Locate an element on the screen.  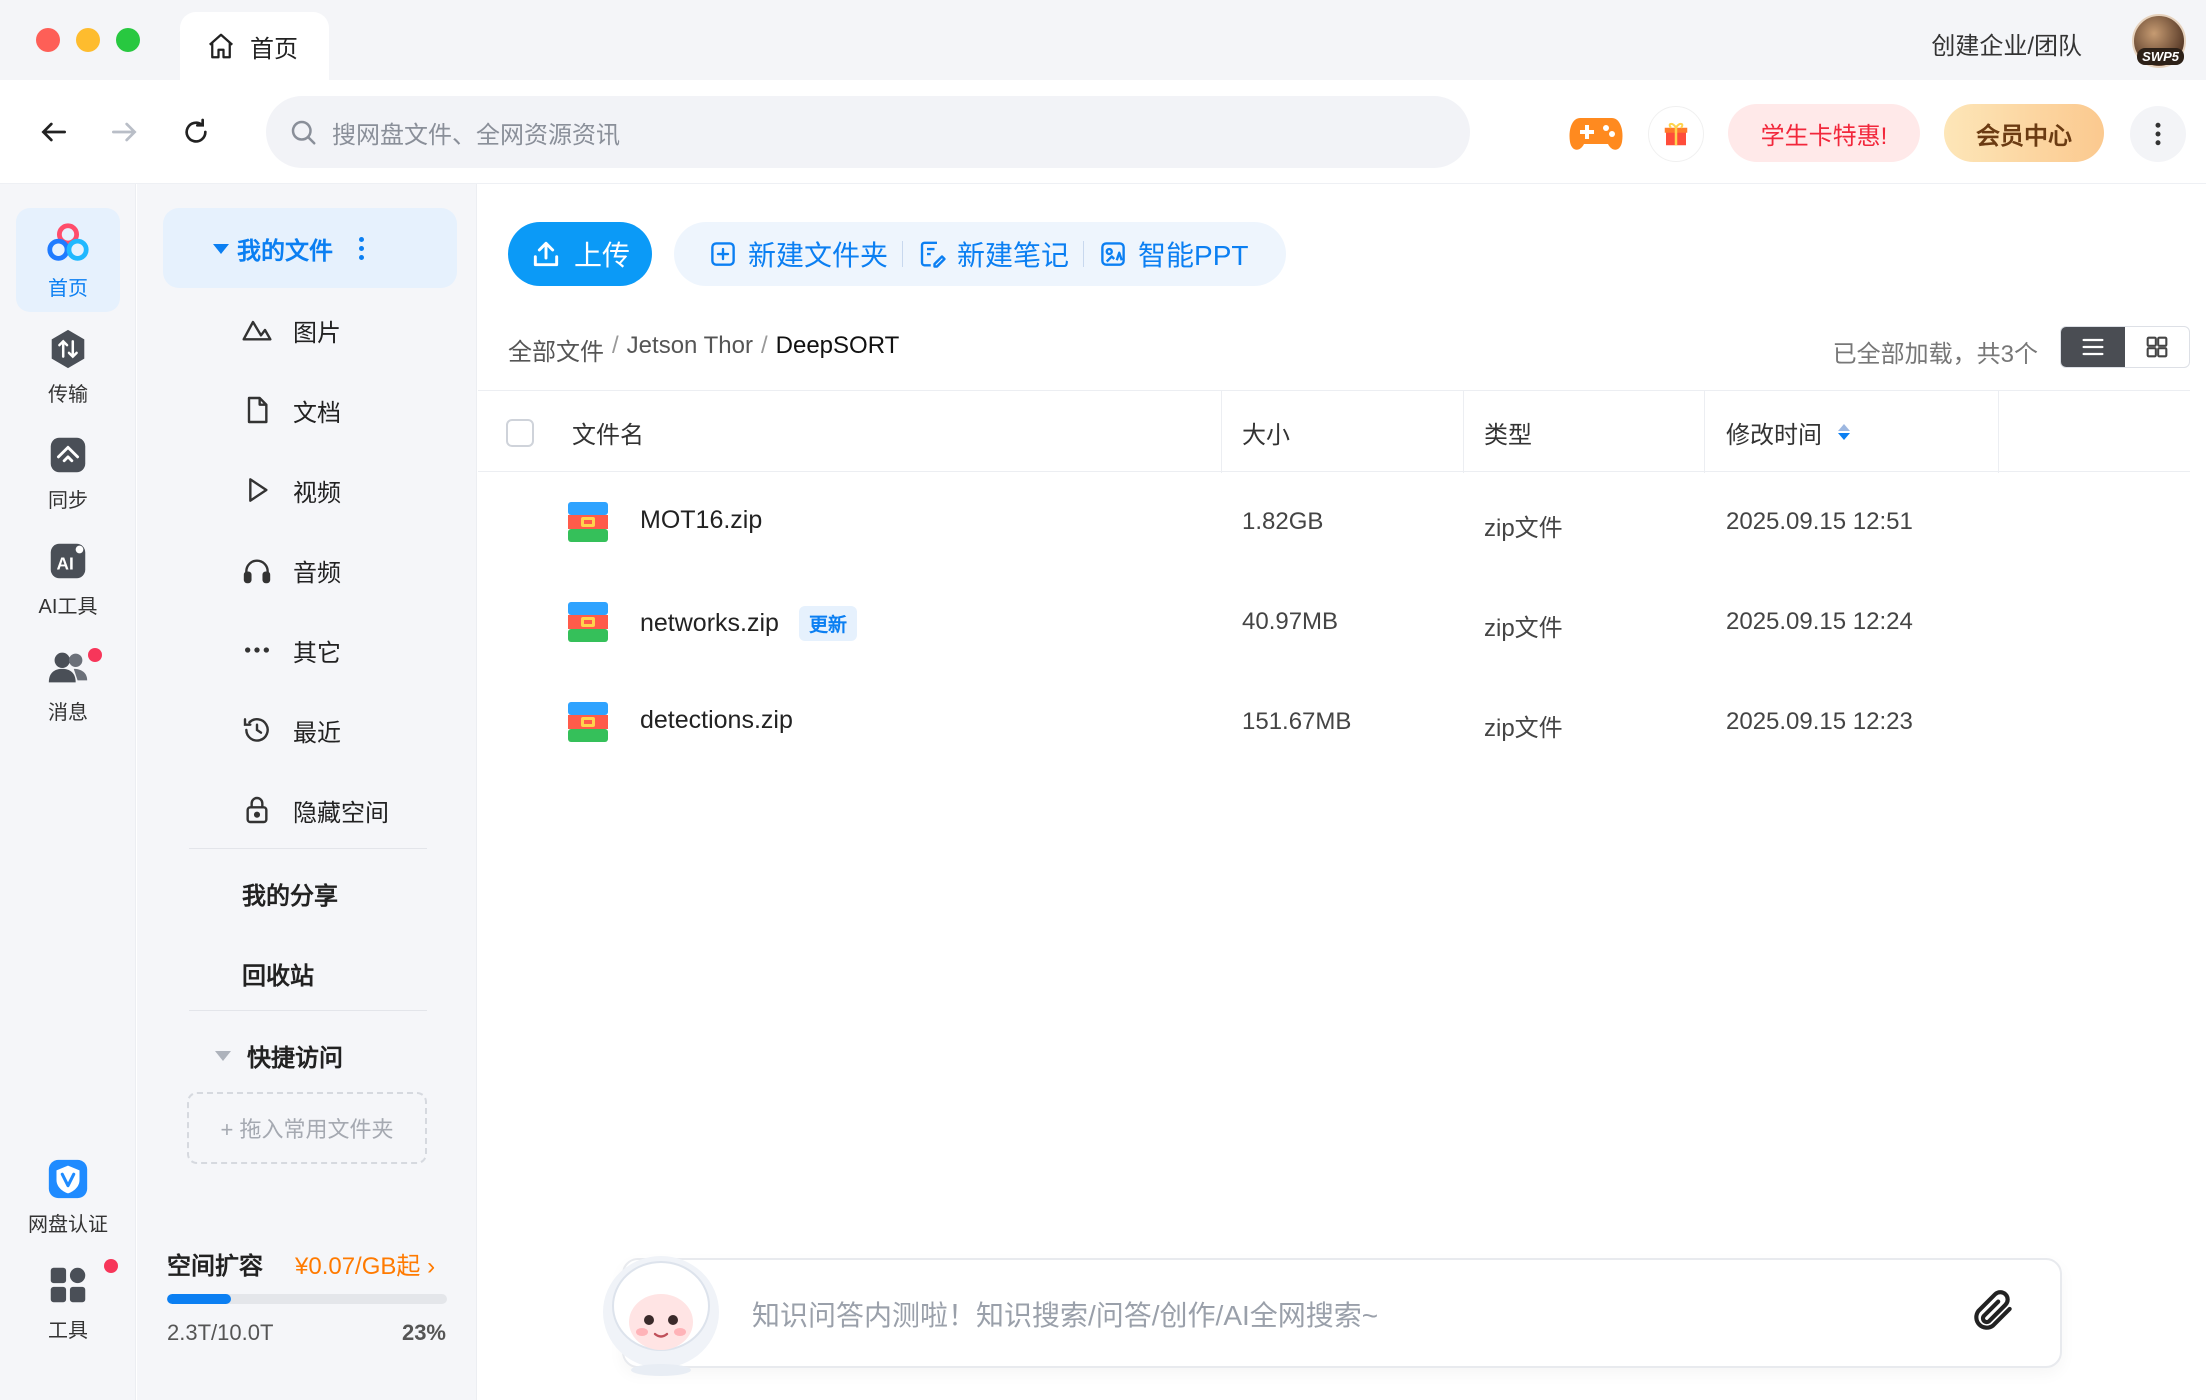
more-menu-button is located at coordinates (2158, 134).